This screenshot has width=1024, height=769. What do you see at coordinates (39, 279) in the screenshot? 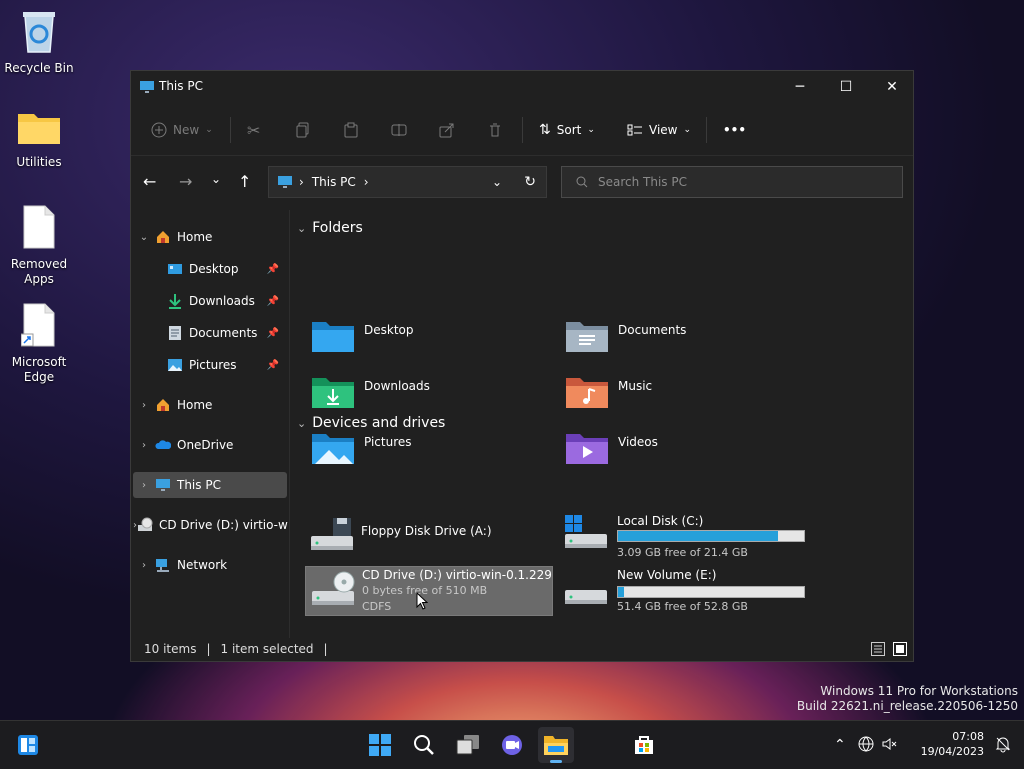
I see `desktop-icon-label: Apps` at bounding box center [39, 279].